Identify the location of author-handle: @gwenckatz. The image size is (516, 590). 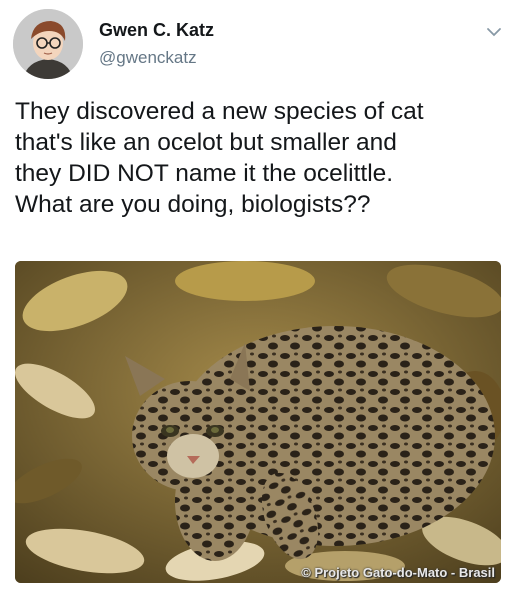
(148, 58).